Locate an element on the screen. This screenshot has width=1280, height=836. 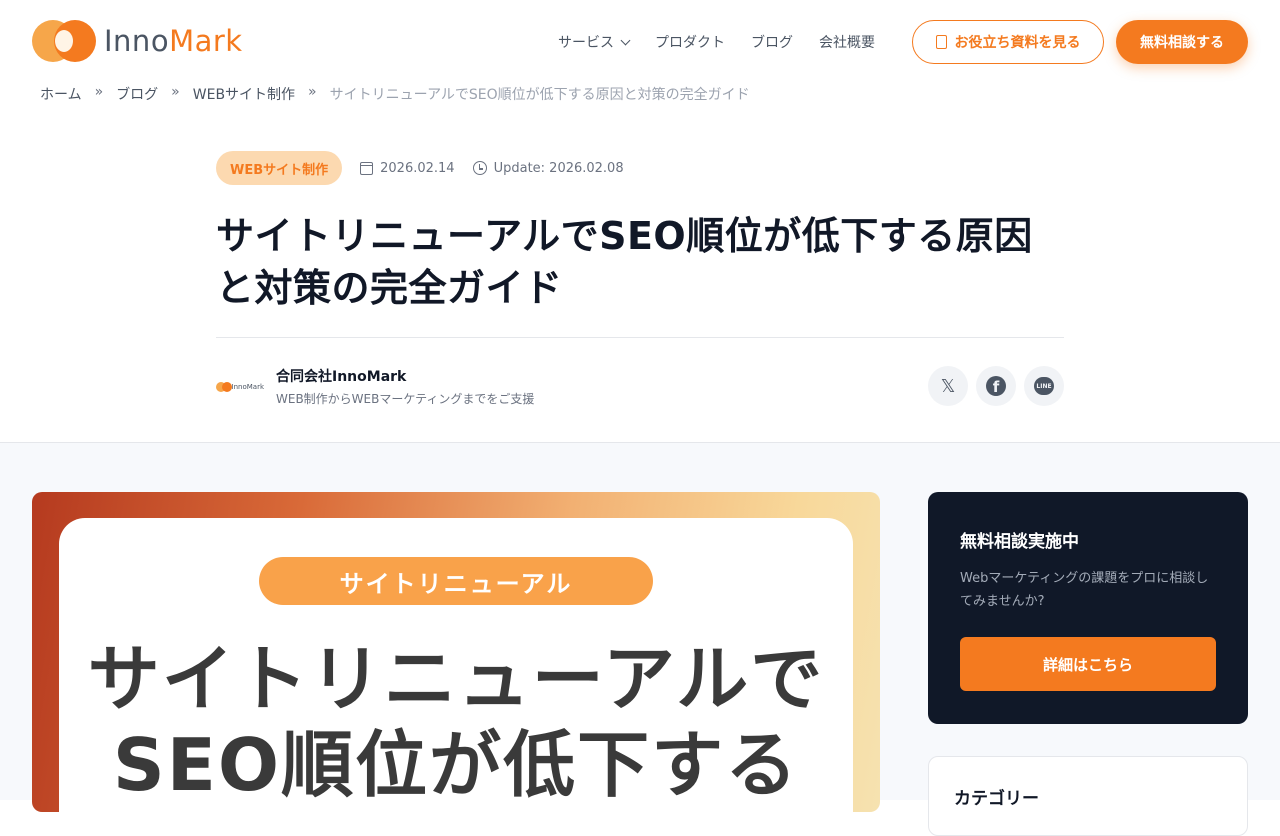
nav-item-blog: ブログ is located at coordinates (772, 42).